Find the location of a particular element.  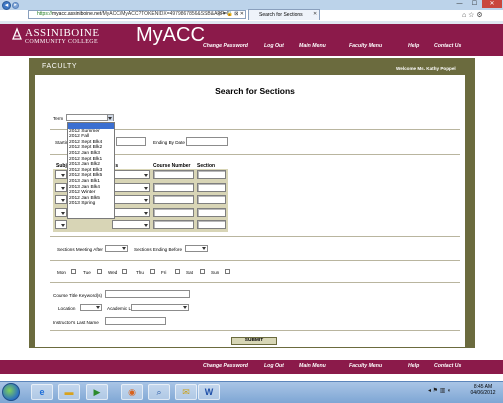

footer-stripe is located at coordinates (251, 372).